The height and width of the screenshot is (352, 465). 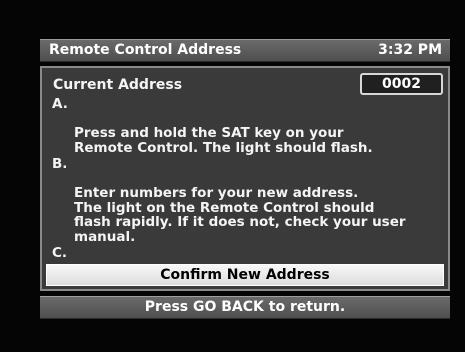 I want to click on screen-title: Remote Control Address, so click(x=145, y=50).